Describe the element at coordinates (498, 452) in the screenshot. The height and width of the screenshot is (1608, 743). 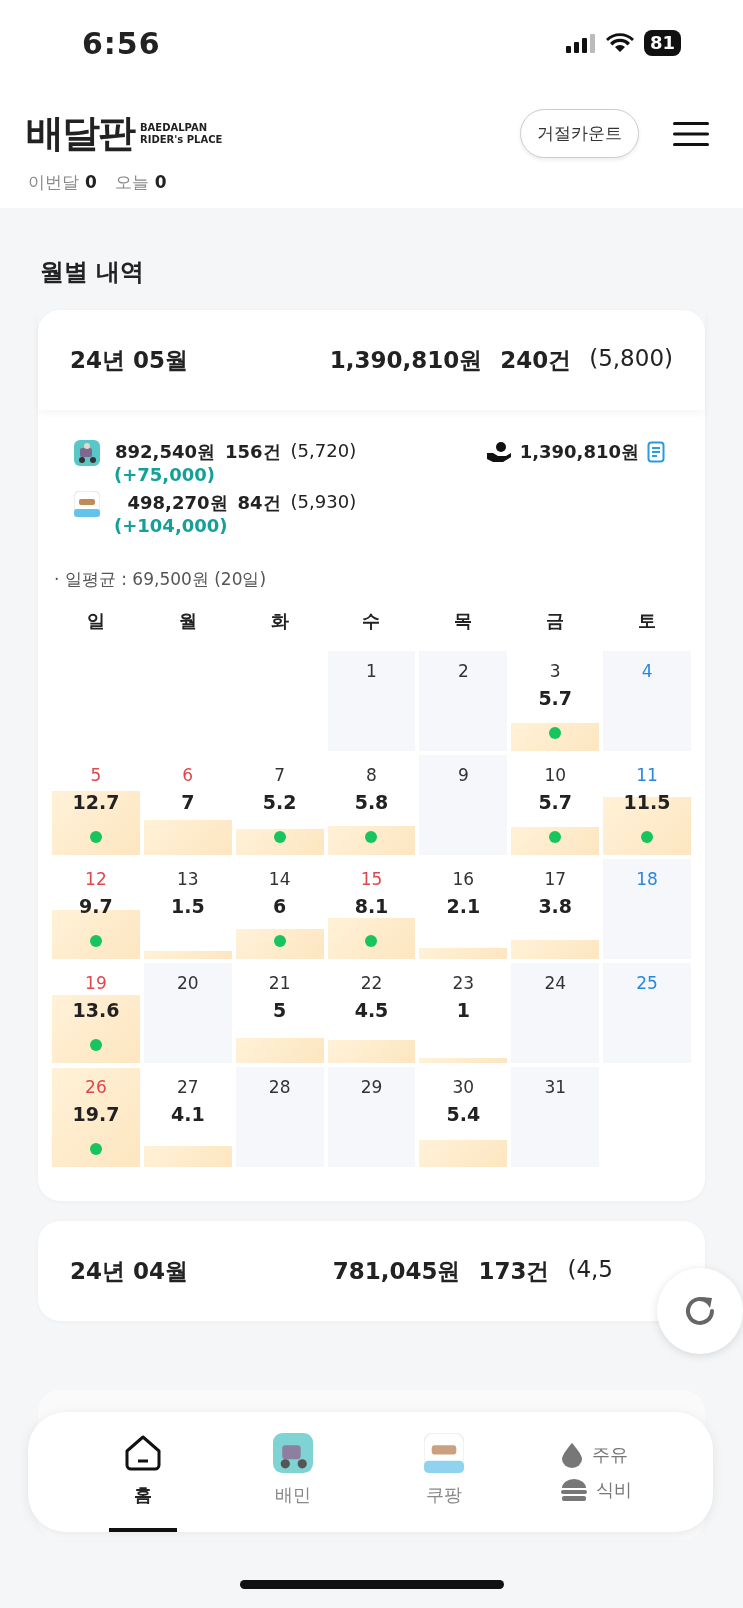
I see `hand-coin-icon` at that location.